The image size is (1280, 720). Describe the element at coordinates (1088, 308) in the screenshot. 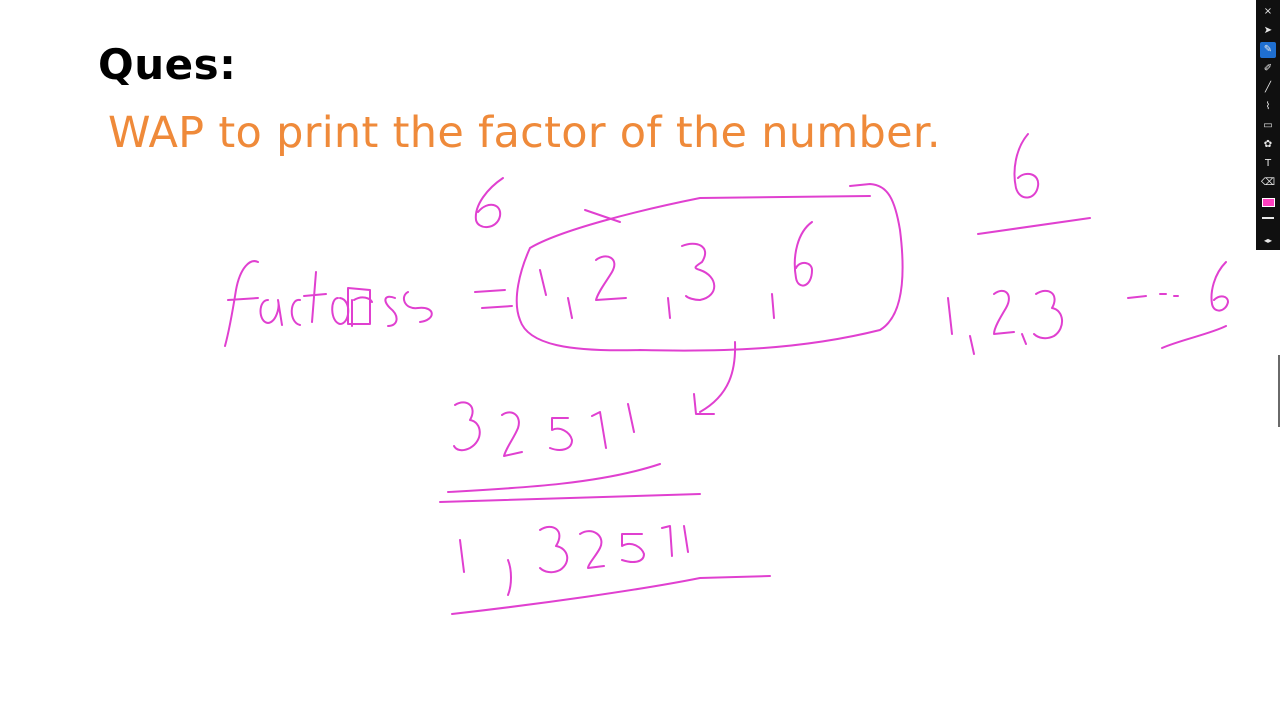

I see `ink-sequence-right` at that location.